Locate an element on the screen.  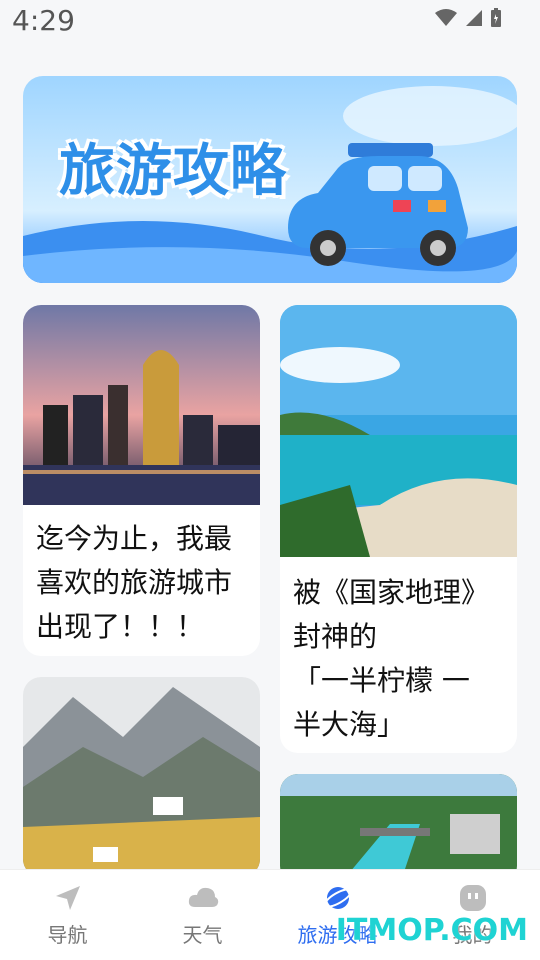
article-card-river is located at coordinates (398, 829).